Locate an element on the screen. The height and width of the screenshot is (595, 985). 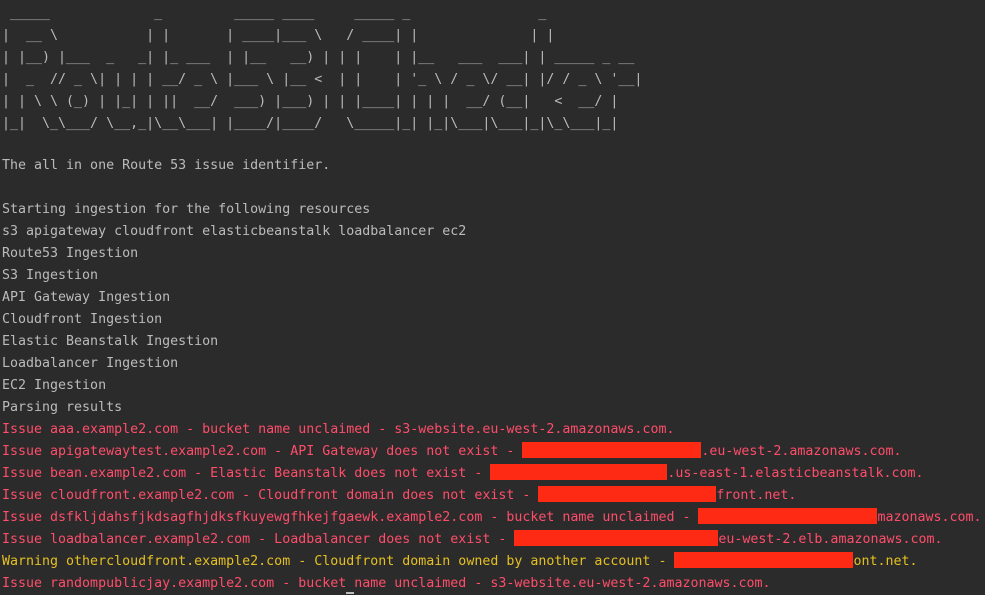
result-text: ont.net. is located at coordinates (885, 561).